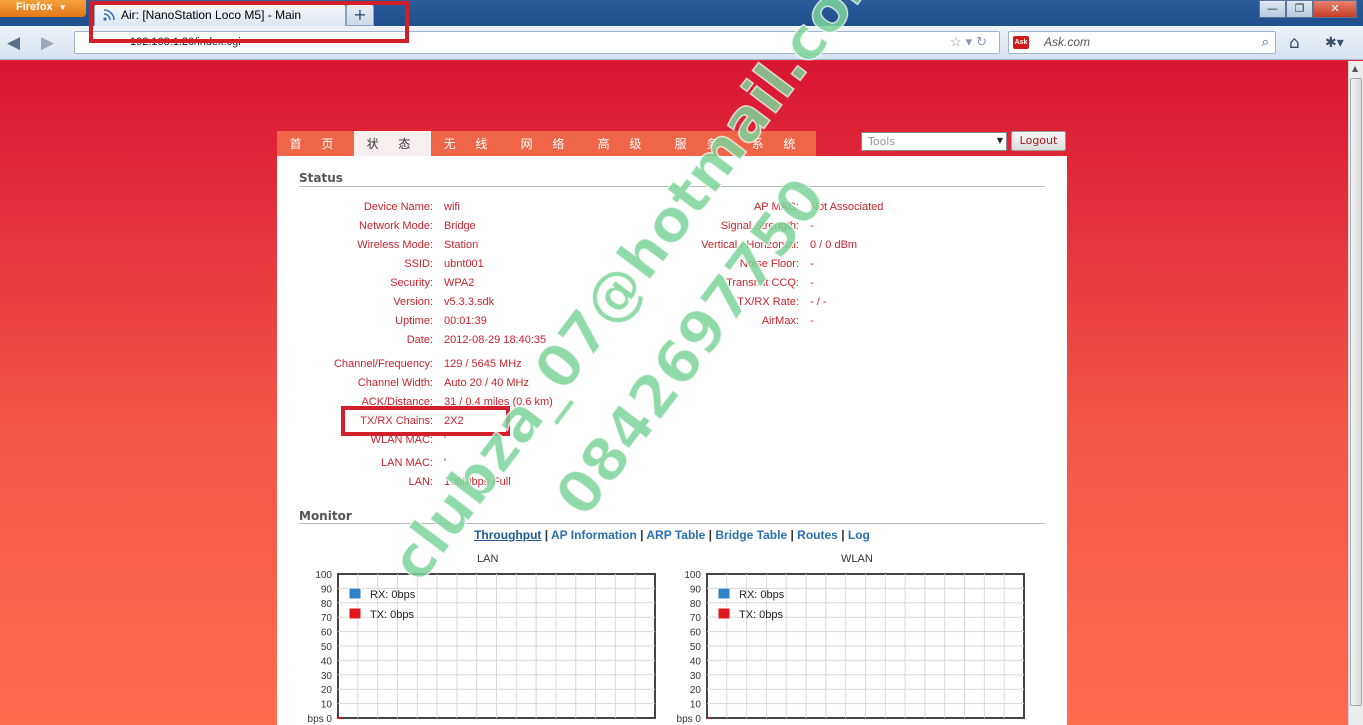 This screenshot has height=725, width=1363. I want to click on back-icon: ◀, so click(13, 43).